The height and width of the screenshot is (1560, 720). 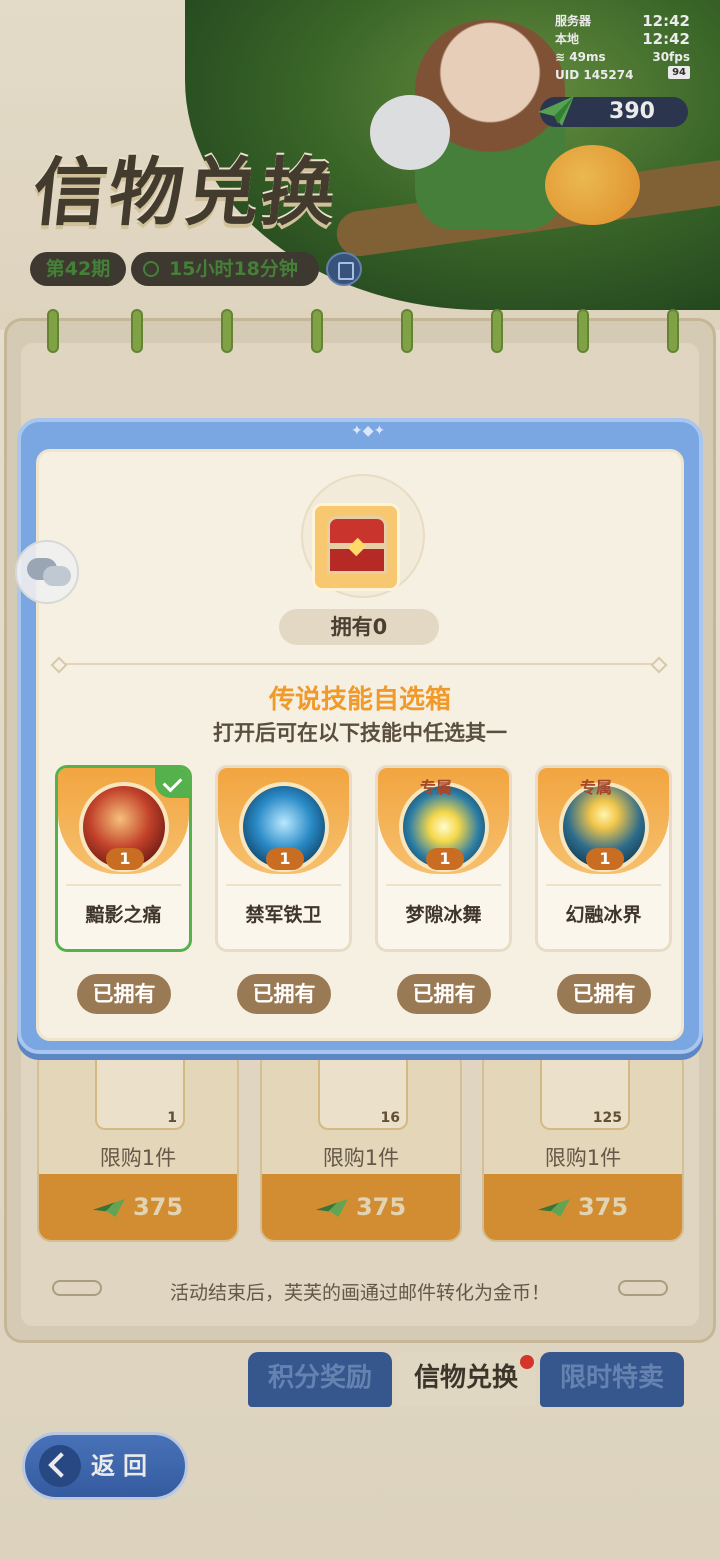 I want to click on divider, so click(x=359, y=664).